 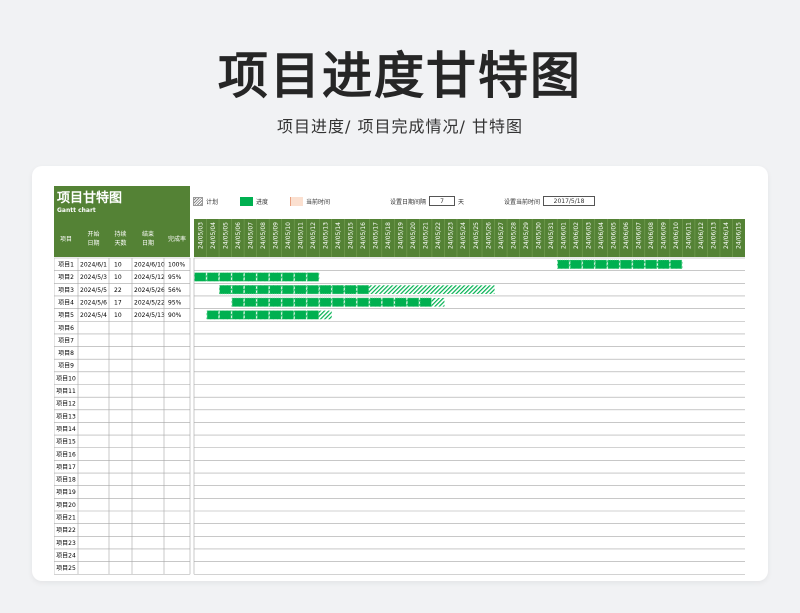 What do you see at coordinates (576, 235) in the screenshot?
I see `date-label: 24/06/02` at bounding box center [576, 235].